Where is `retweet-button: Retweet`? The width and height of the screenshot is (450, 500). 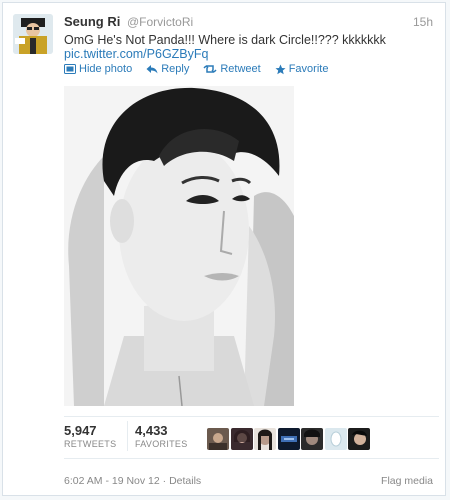
retweet-button: Retweet is located at coordinates (232, 69).